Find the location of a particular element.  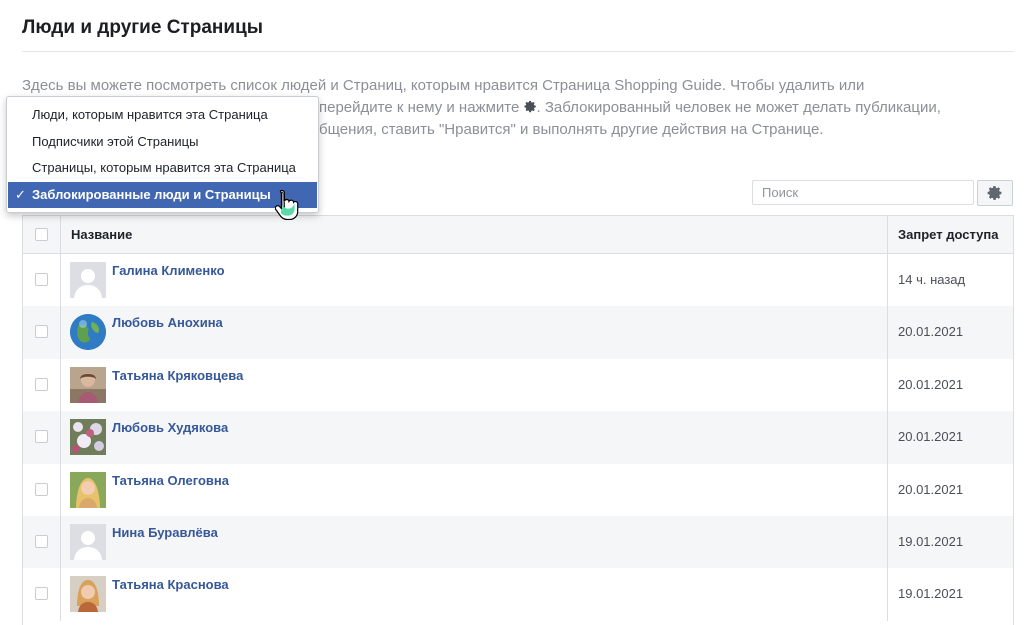

person-name-link: Нина Буравлёва is located at coordinates (165, 532).